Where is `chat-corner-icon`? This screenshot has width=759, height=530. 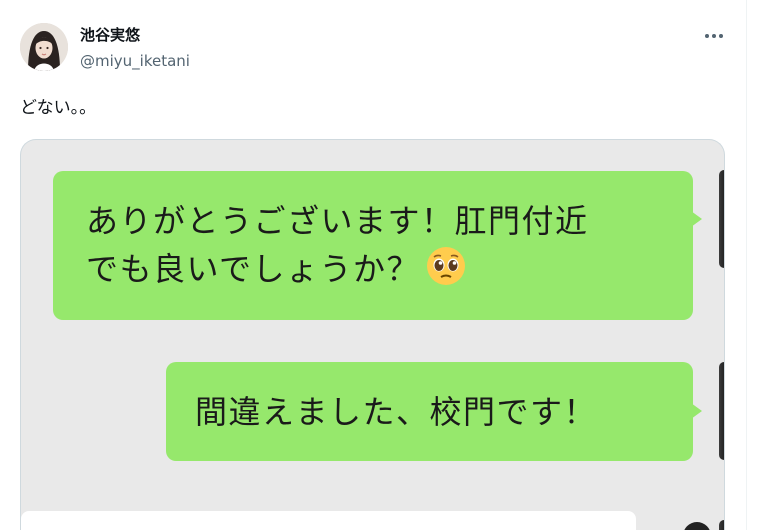 chat-corner-icon is located at coordinates (697, 526).